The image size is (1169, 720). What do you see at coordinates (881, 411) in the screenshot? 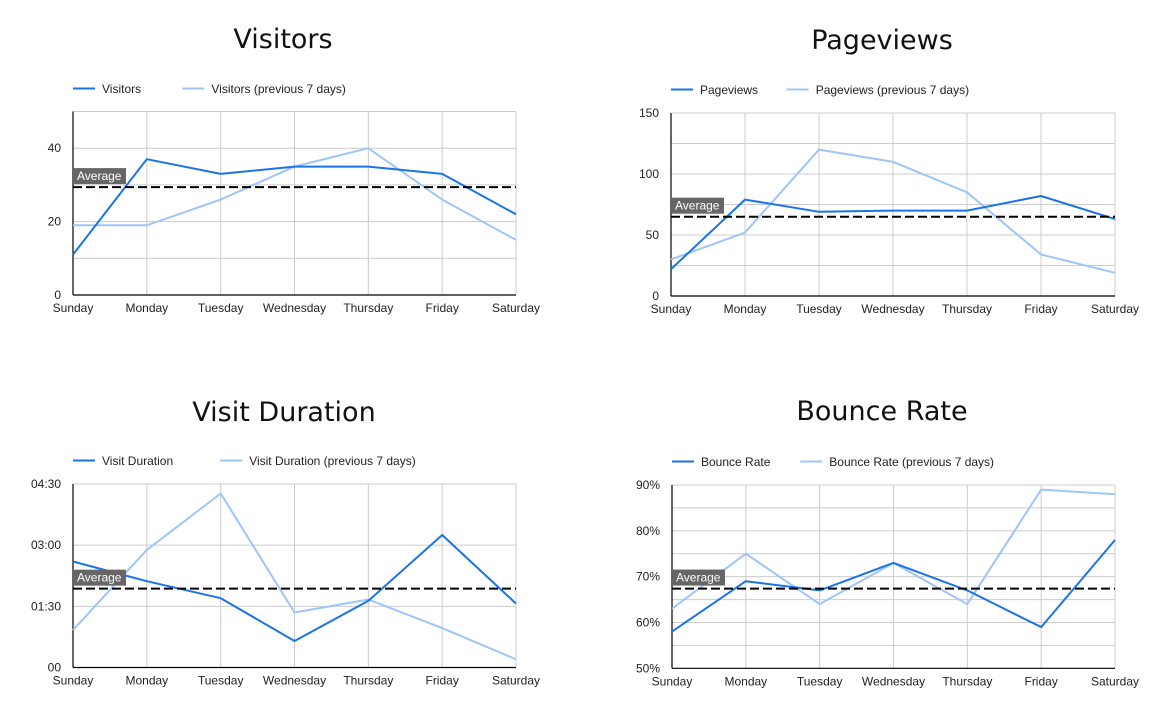
I see `chart-title: Bounce Rate` at bounding box center [881, 411].